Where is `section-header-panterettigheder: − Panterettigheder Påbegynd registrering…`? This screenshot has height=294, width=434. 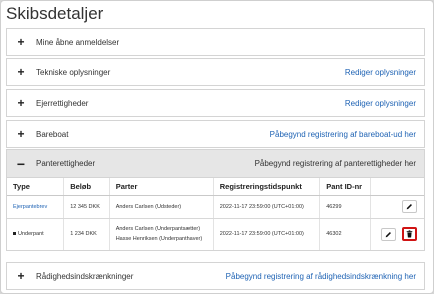
section-header-panterettigheder: − Panterettigheder Påbegynd registrering… is located at coordinates (215, 164).